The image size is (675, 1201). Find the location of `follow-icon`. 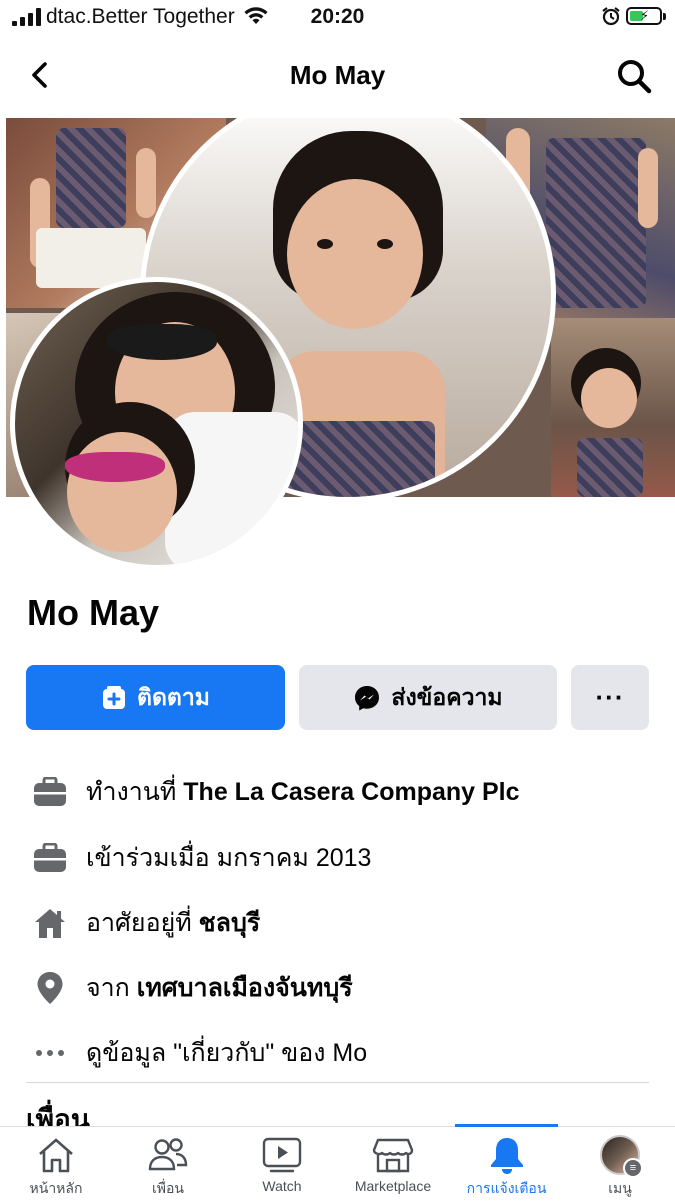

follow-icon is located at coordinates (114, 697).